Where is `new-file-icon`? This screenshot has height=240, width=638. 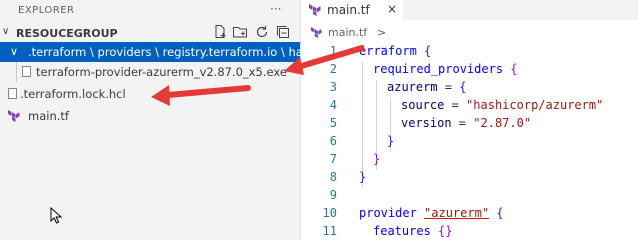 new-file-icon is located at coordinates (220, 32).